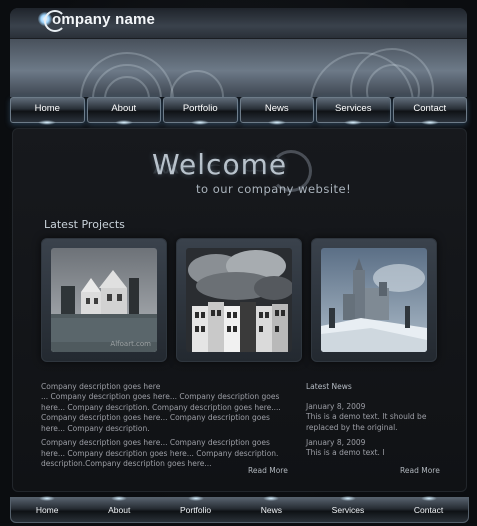  I want to click on project-thumb-1: Alfoart.com, so click(104, 300).